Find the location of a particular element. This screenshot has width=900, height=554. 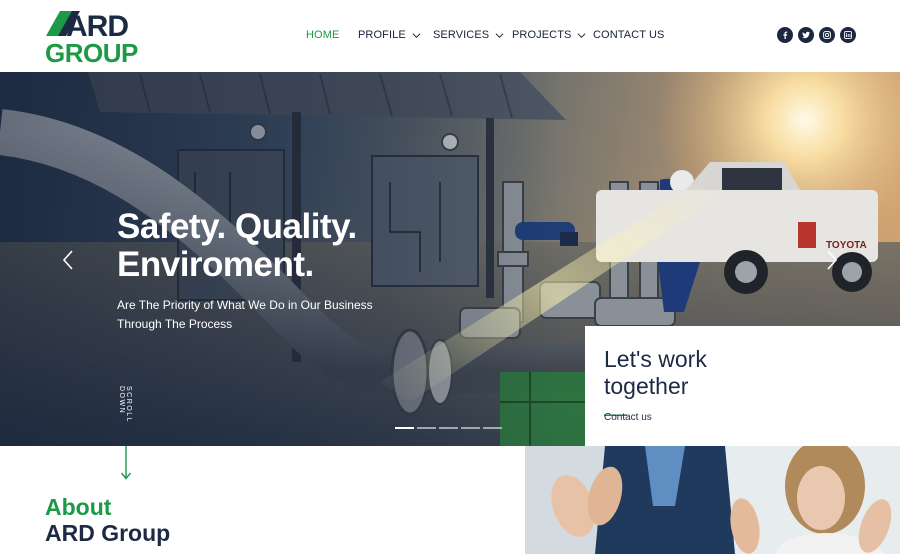

nav-contact-us-label: CONTACT US is located at coordinates (629, 35).